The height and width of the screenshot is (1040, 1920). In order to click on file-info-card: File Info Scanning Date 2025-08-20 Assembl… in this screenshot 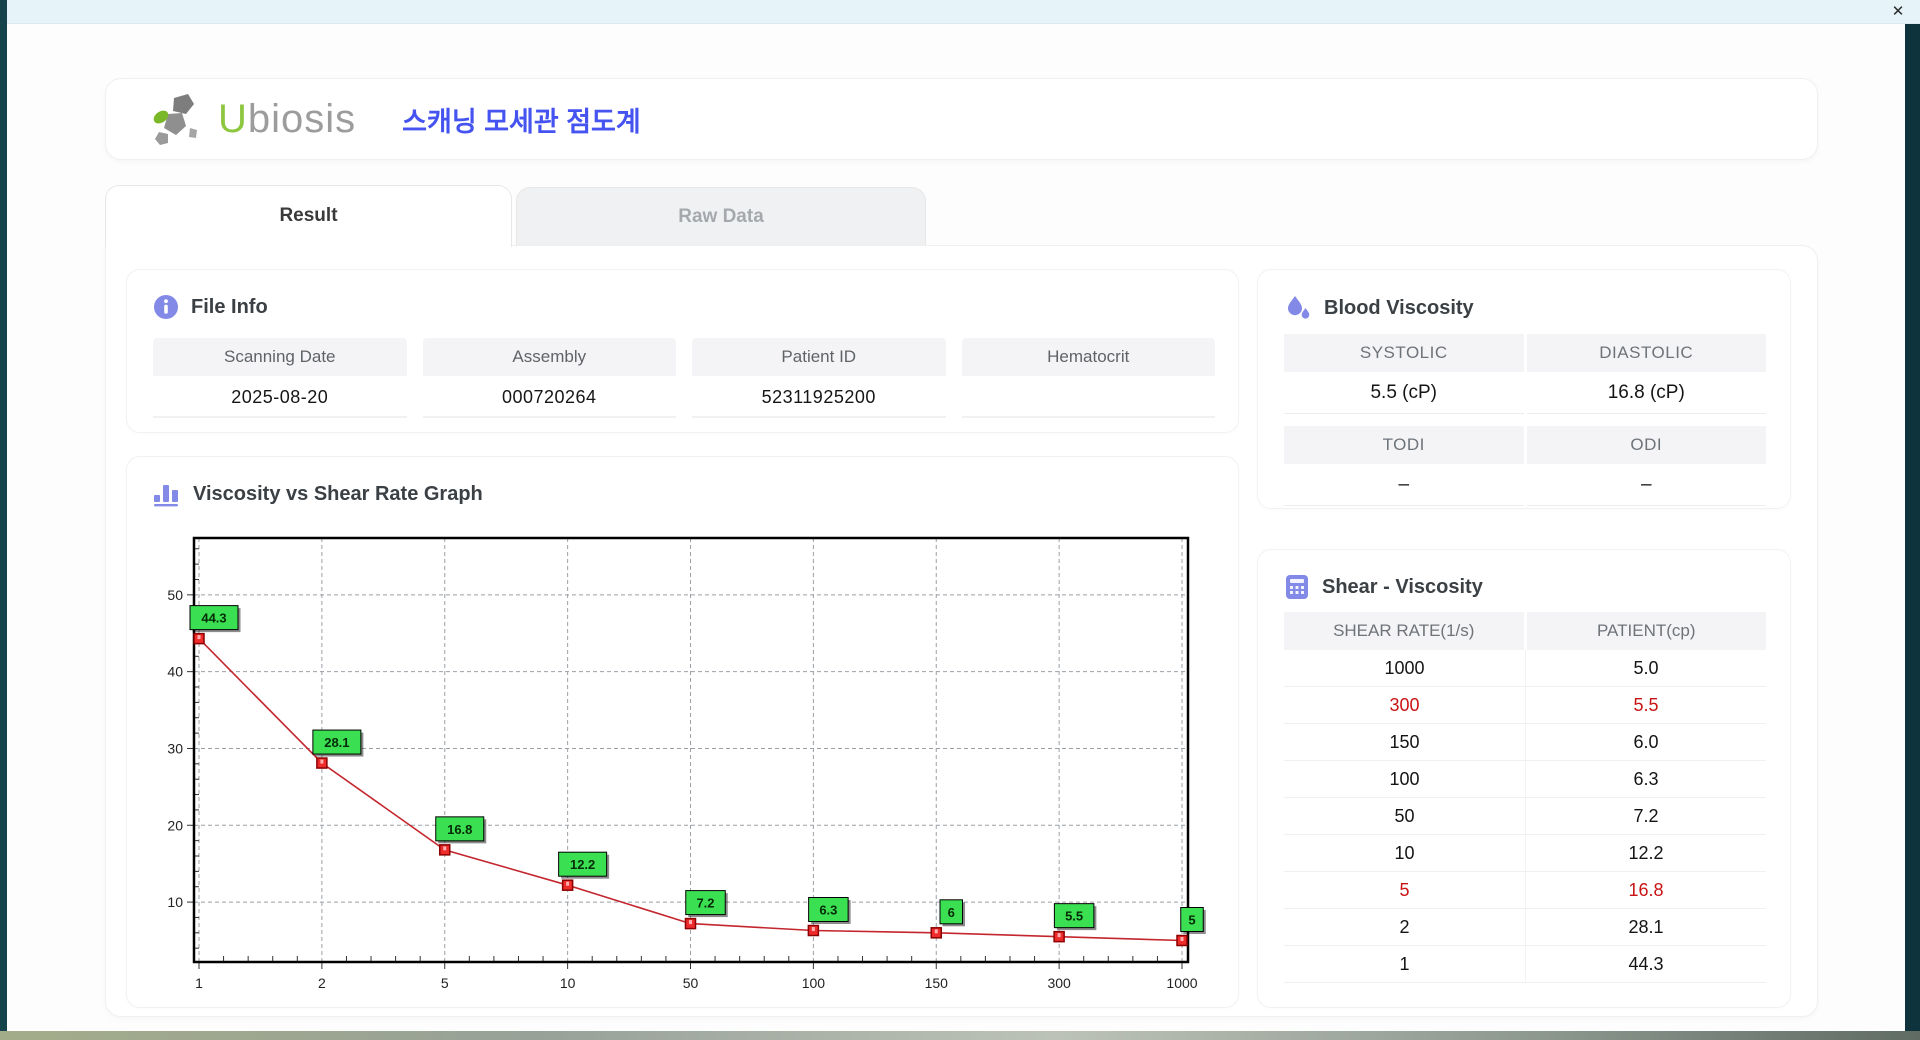, I will do `click(682, 351)`.